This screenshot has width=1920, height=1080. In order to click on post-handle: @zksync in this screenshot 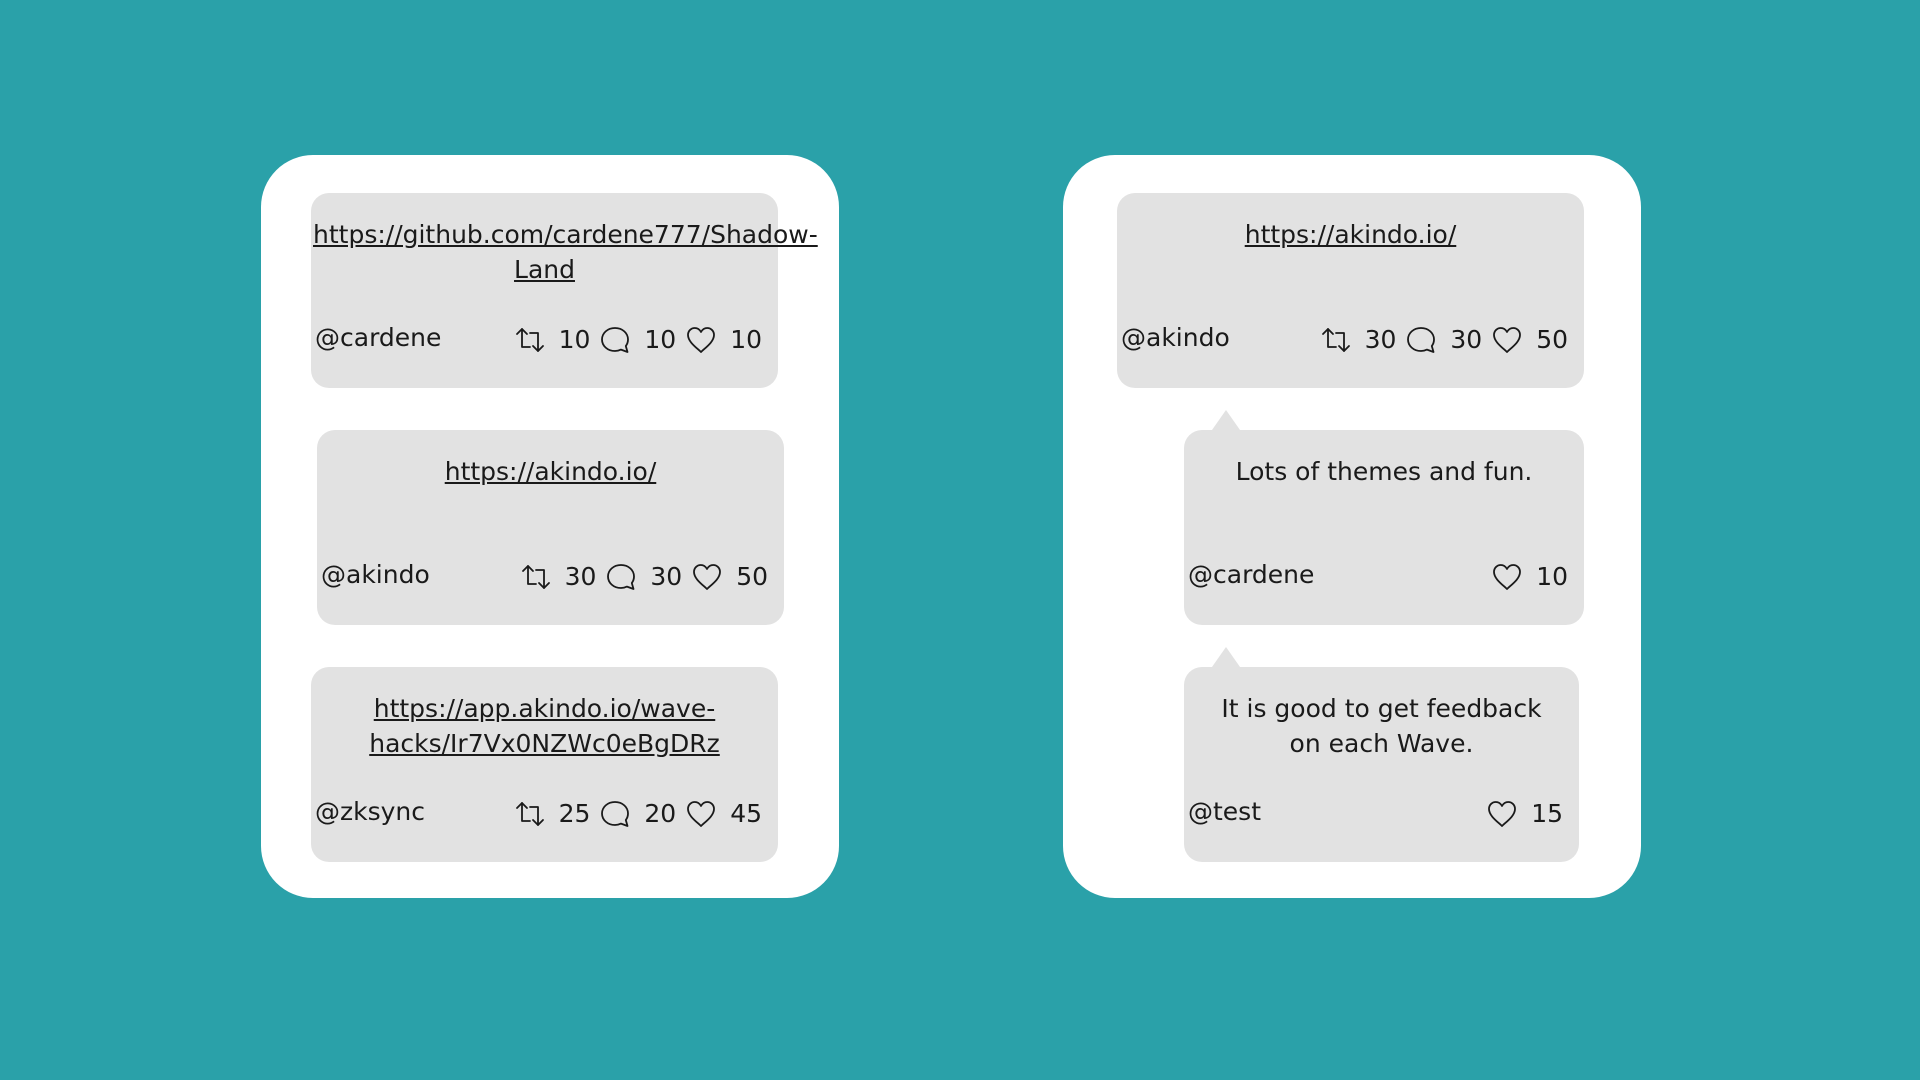, I will do `click(370, 812)`.